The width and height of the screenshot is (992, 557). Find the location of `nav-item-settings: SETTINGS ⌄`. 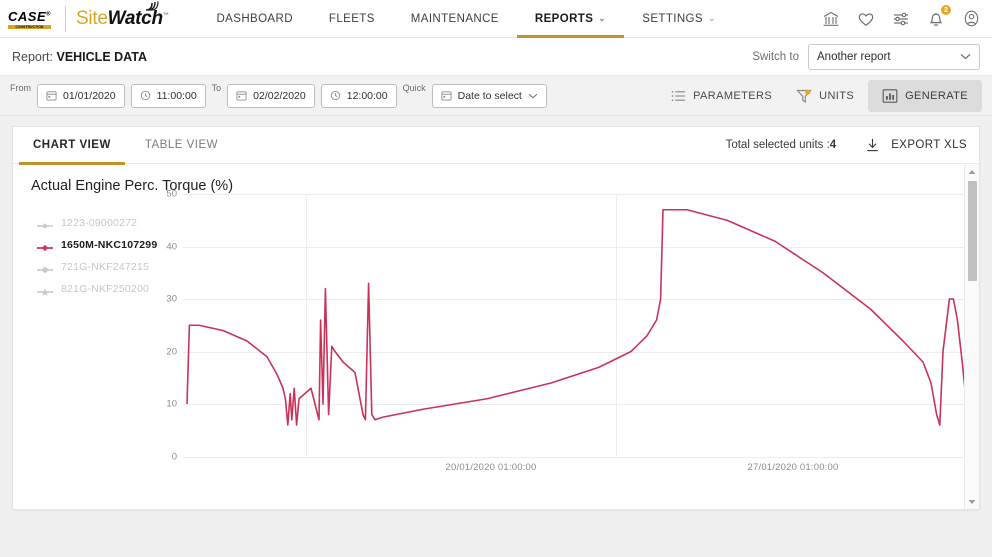

nav-item-settings: SETTINGS ⌄ is located at coordinates (679, 19).